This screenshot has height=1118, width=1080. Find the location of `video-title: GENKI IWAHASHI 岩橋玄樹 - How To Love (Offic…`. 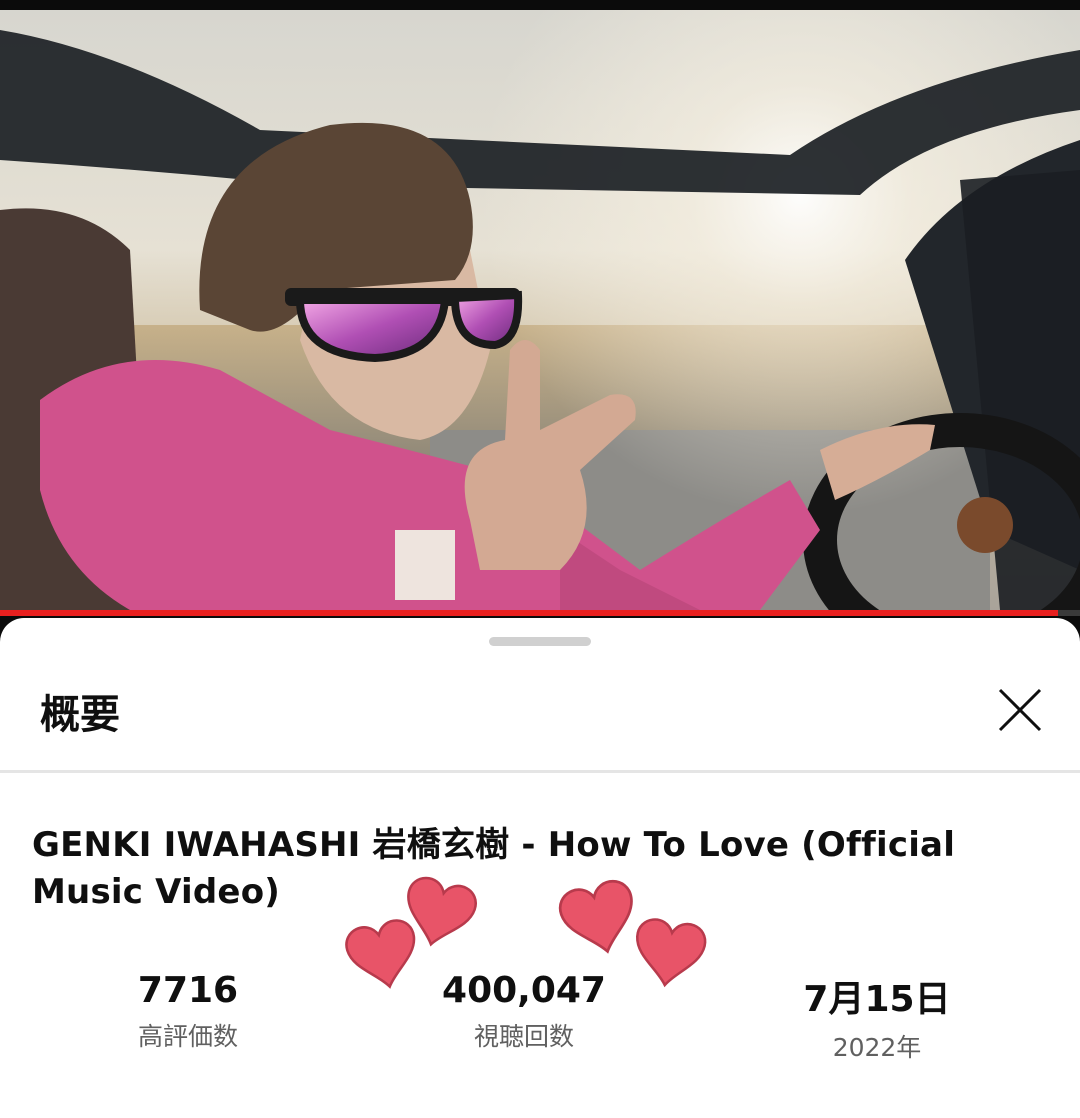

video-title: GENKI IWAHASHI 岩橋玄樹 - How To Love (Offic… is located at coordinates (494, 868).